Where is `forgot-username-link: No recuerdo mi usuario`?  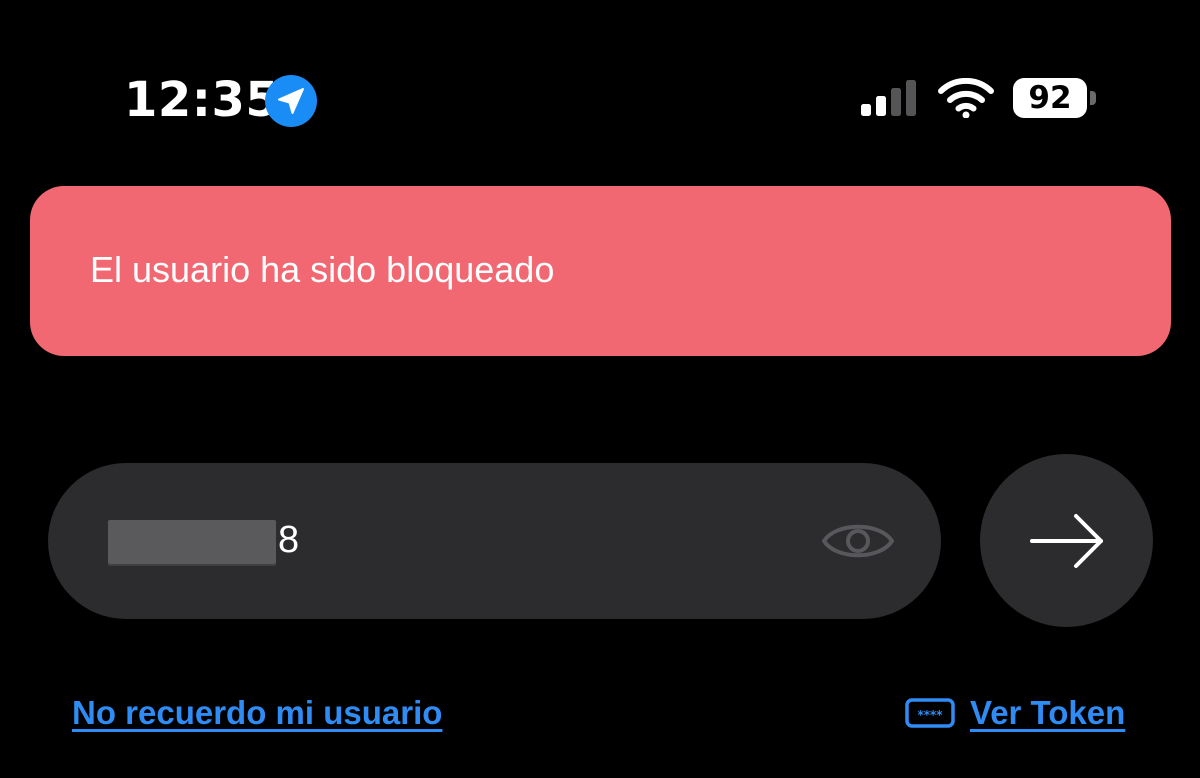 forgot-username-link: No recuerdo mi usuario is located at coordinates (257, 713).